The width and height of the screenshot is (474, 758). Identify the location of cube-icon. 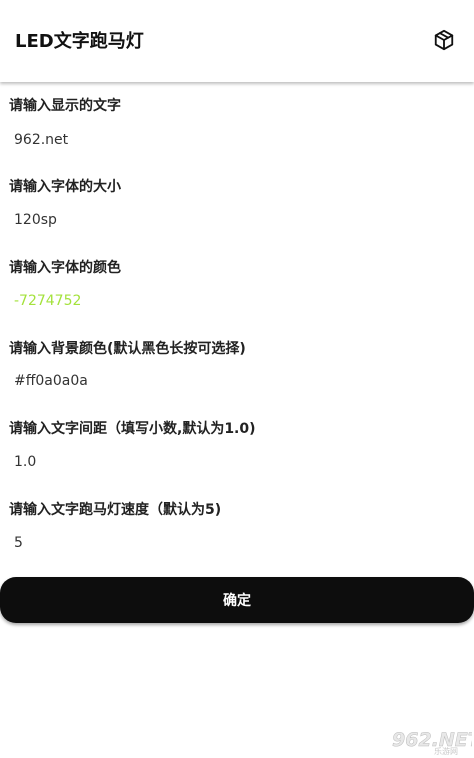
(444, 40).